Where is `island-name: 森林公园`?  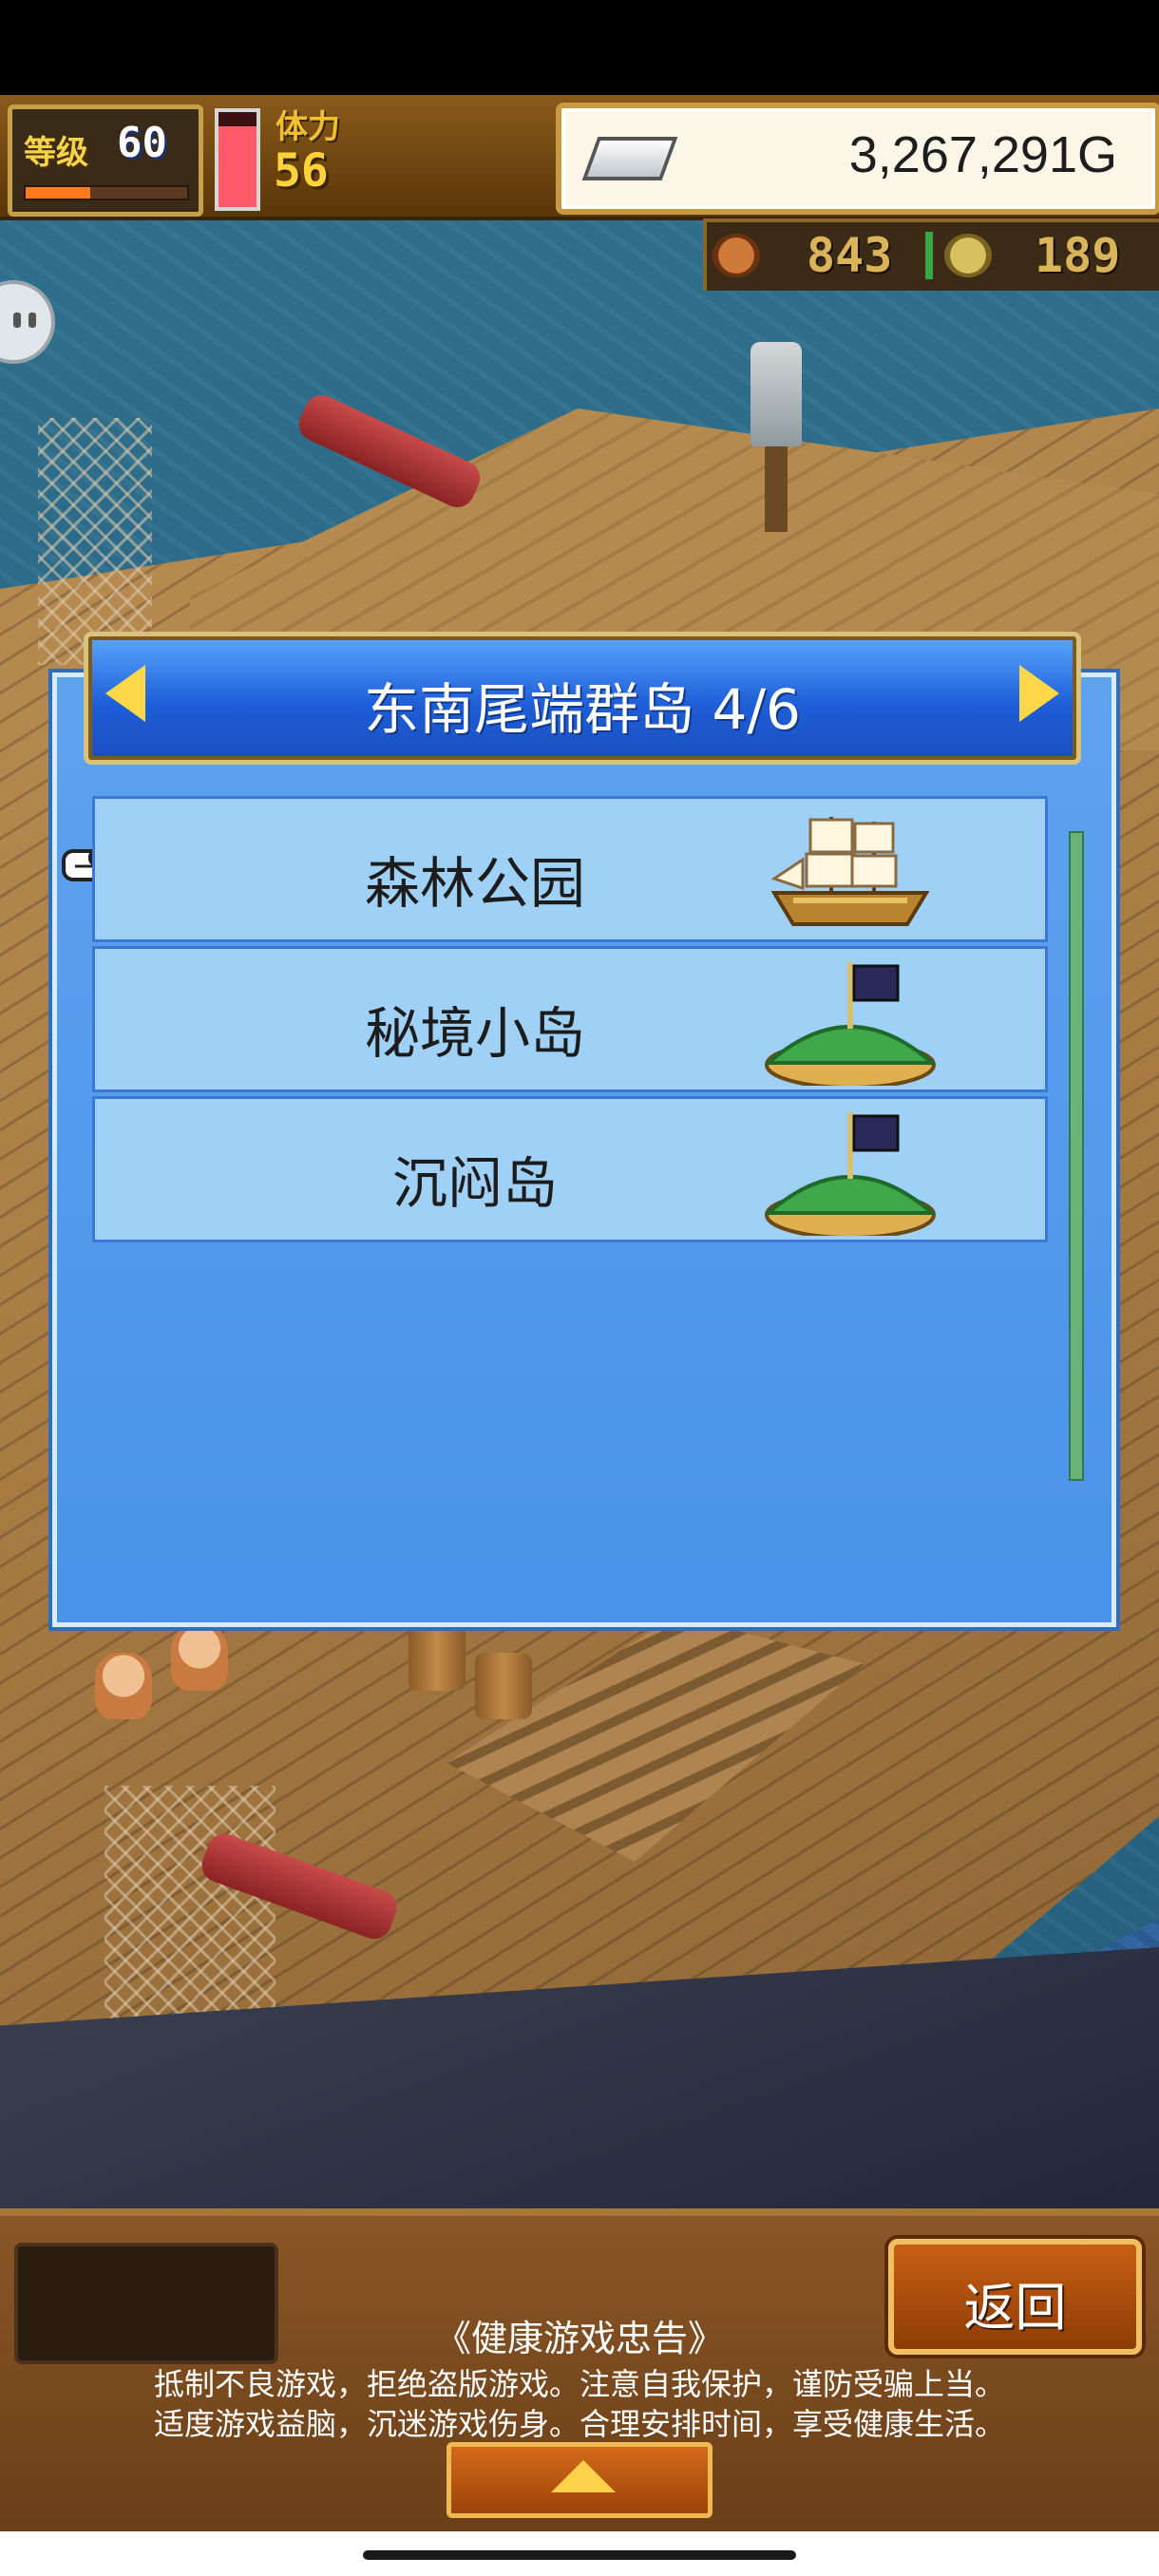
island-name: 森林公园 is located at coordinates (474, 883).